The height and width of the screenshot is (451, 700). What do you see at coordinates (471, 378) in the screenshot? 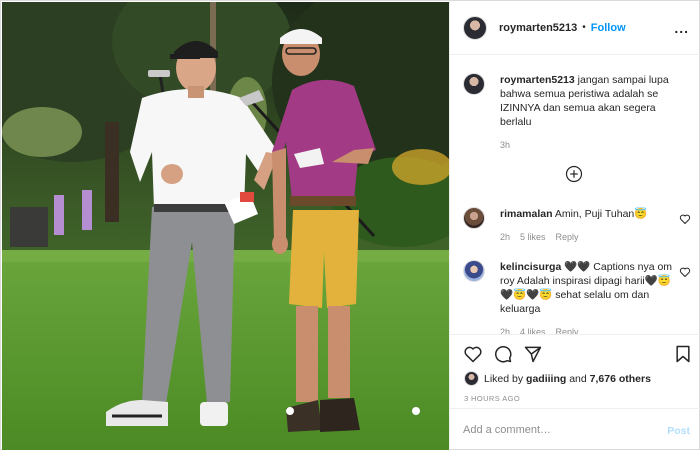
I see `liker-avatar` at bounding box center [471, 378].